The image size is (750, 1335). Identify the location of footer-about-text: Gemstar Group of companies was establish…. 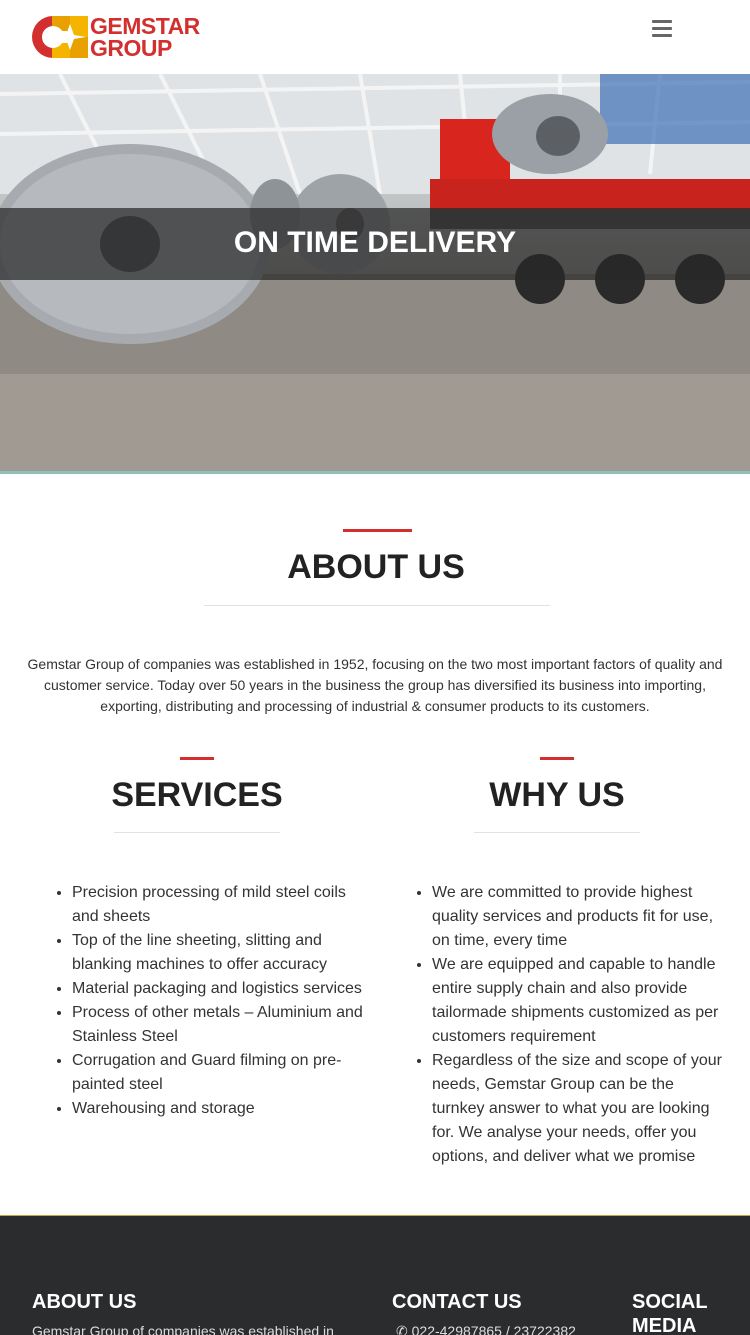
(183, 1329).